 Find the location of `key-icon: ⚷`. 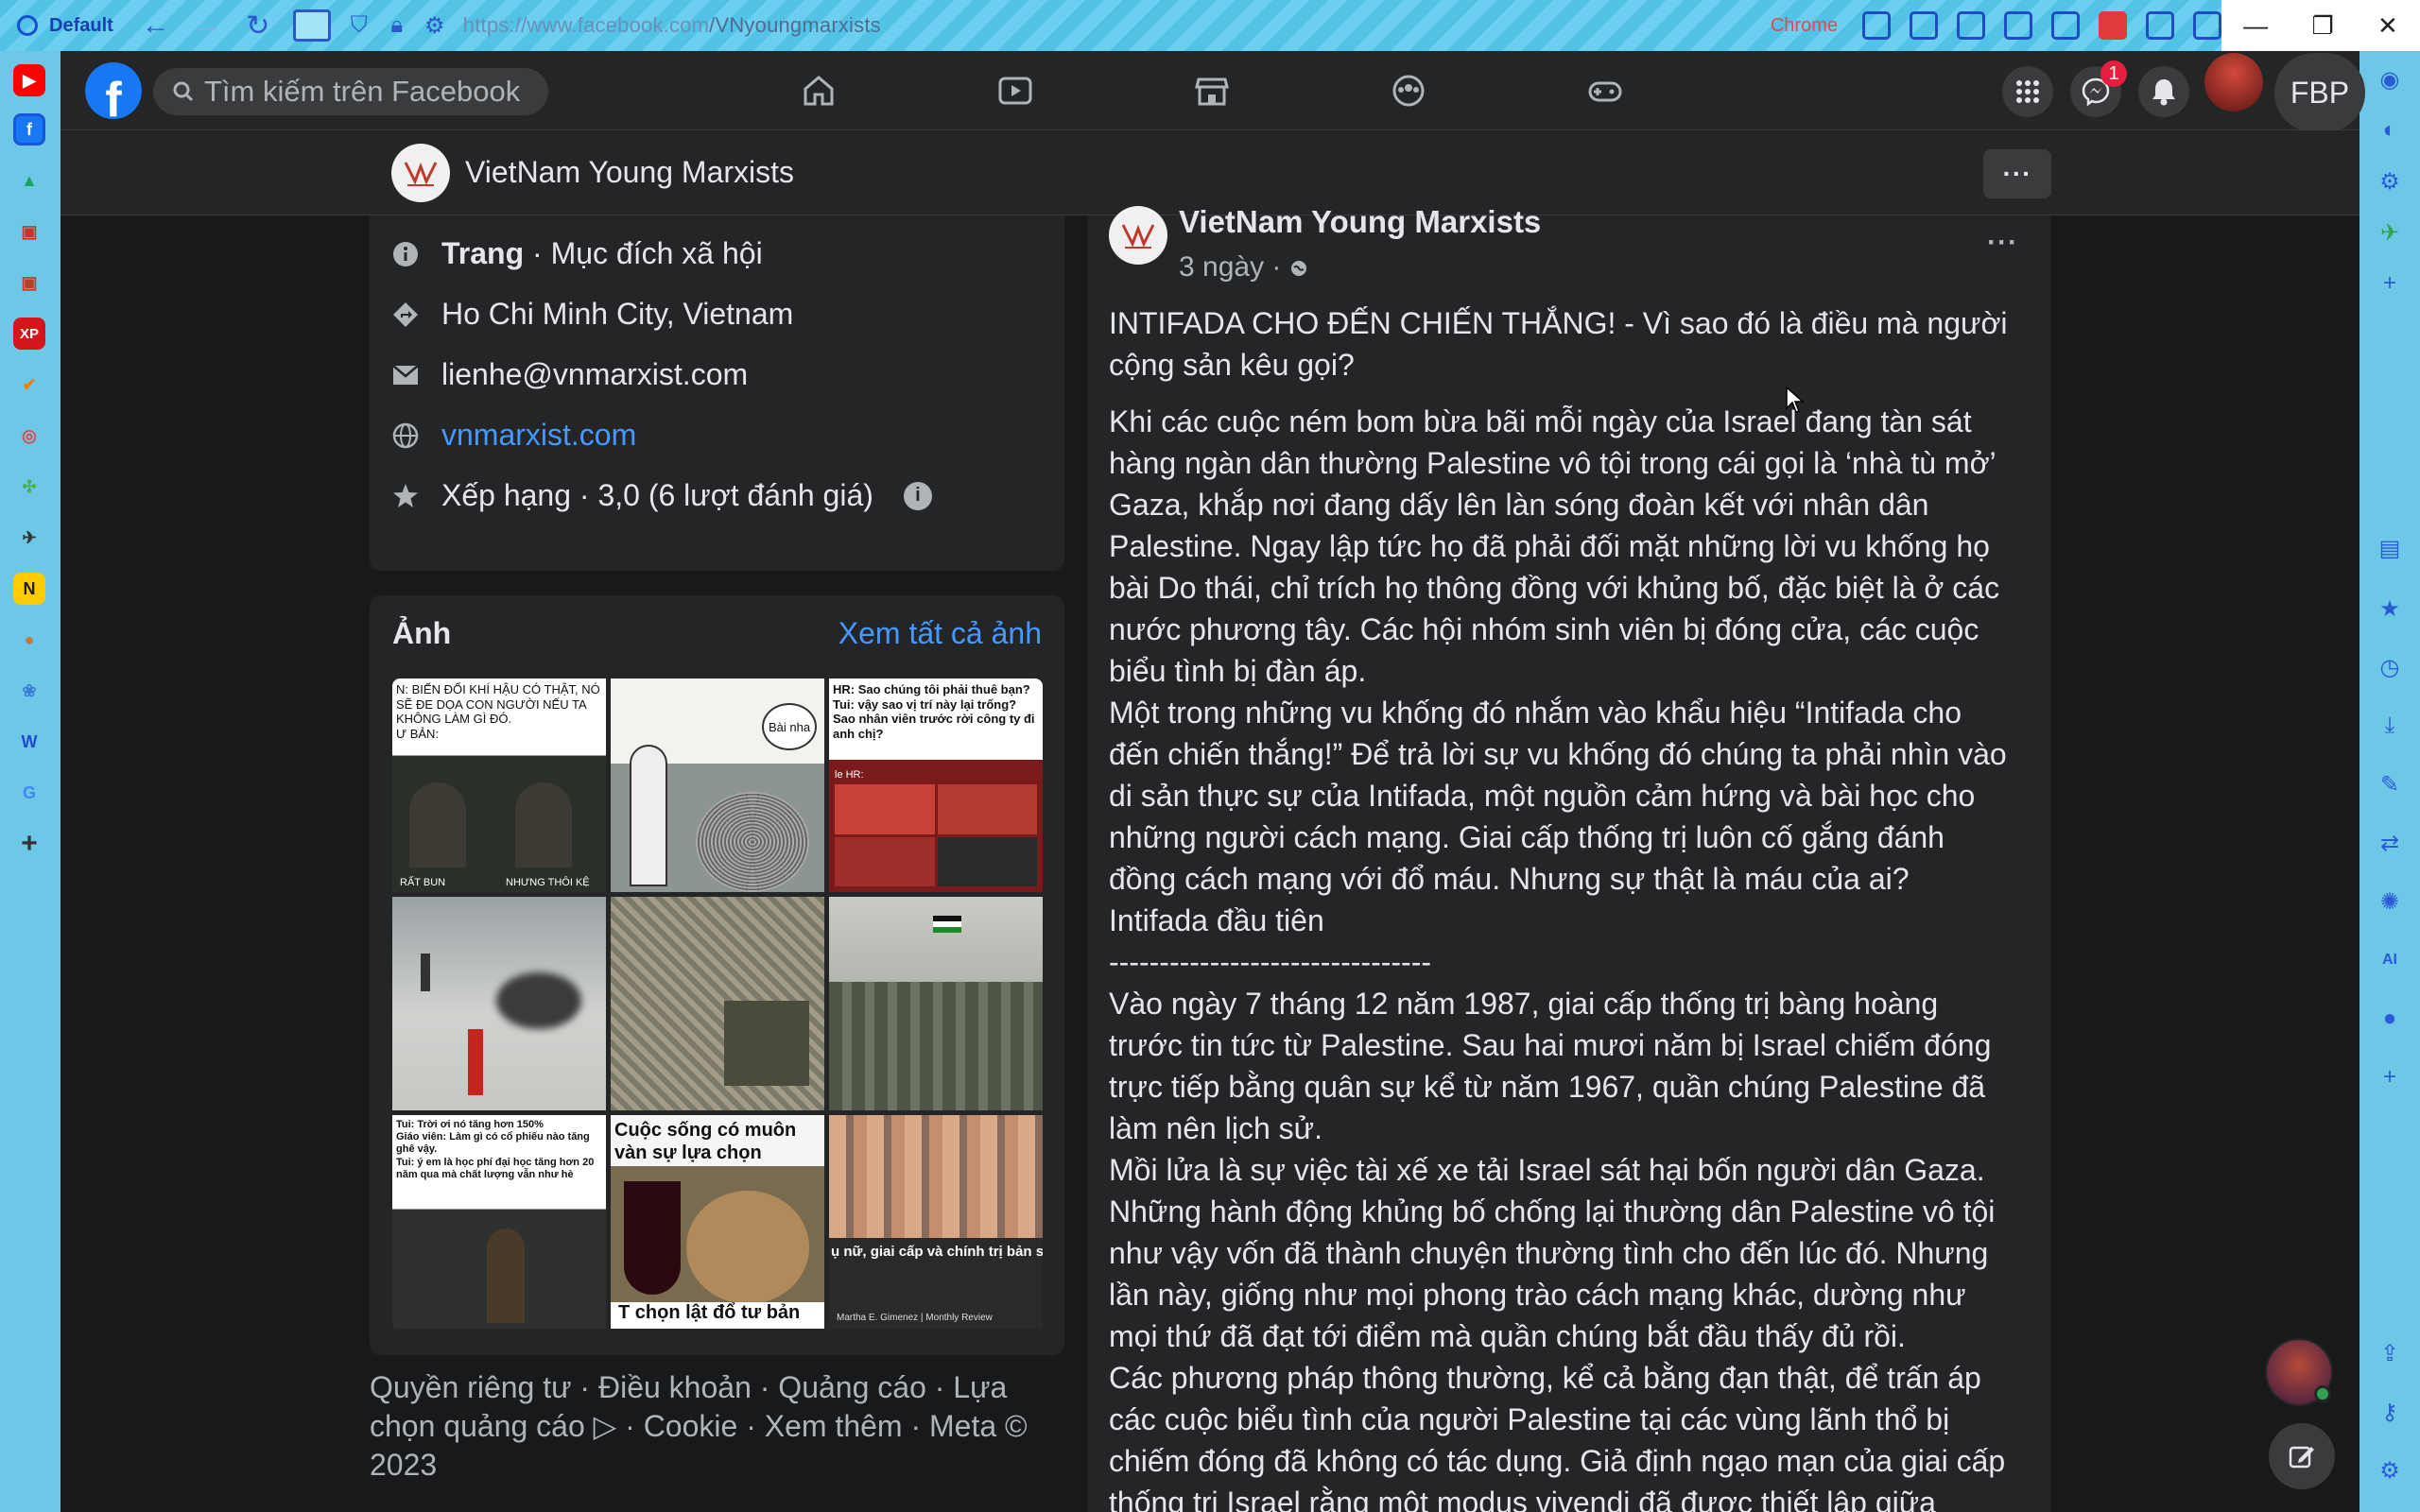

key-icon: ⚷ is located at coordinates (2390, 1412).